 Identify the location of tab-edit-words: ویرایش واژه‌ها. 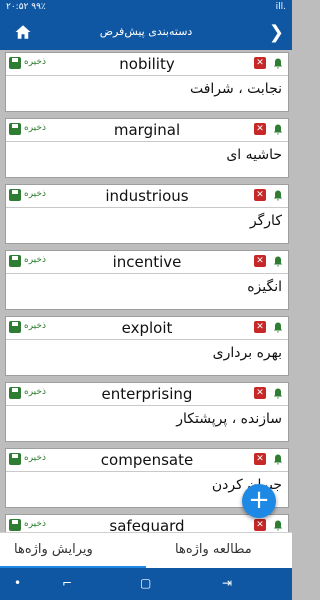
(53, 549).